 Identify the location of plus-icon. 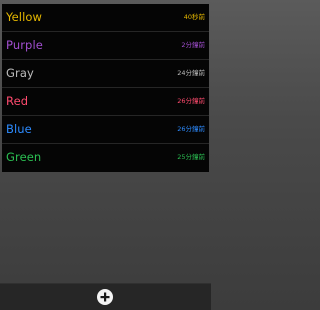
(105, 297).